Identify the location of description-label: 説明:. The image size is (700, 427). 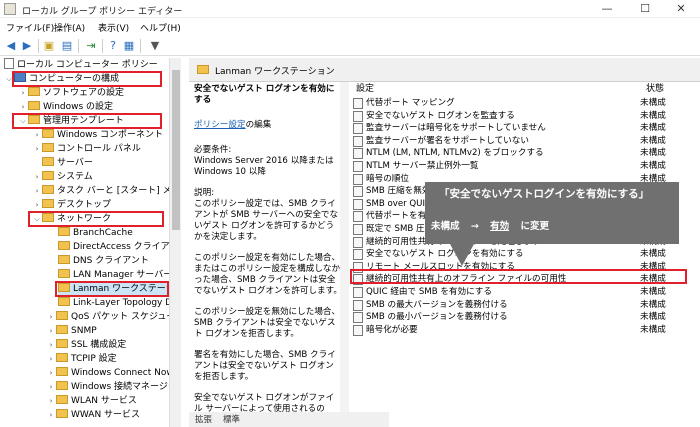
(204, 193).